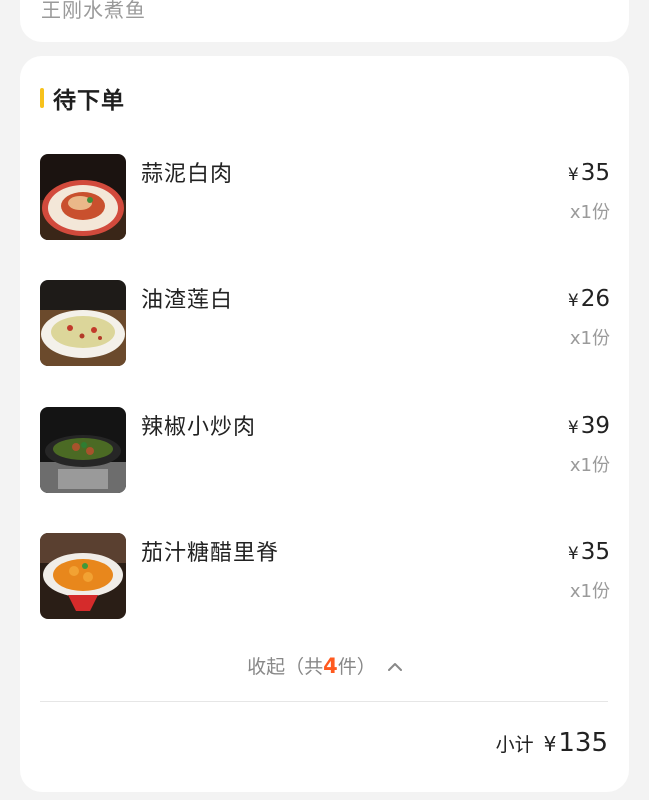 This screenshot has width=649, height=800. Describe the element at coordinates (325, 323) in the screenshot. I see `order-item: 油渣莲白 ¥26 x1份` at that location.